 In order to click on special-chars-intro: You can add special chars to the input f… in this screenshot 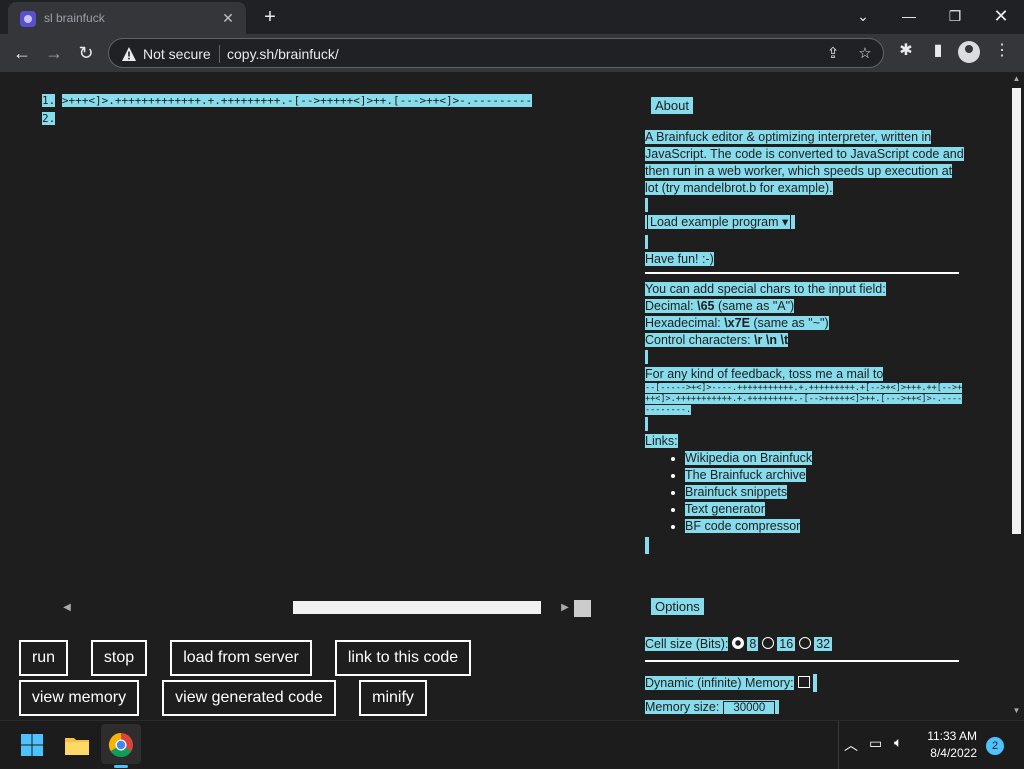, I will do `click(765, 289)`.